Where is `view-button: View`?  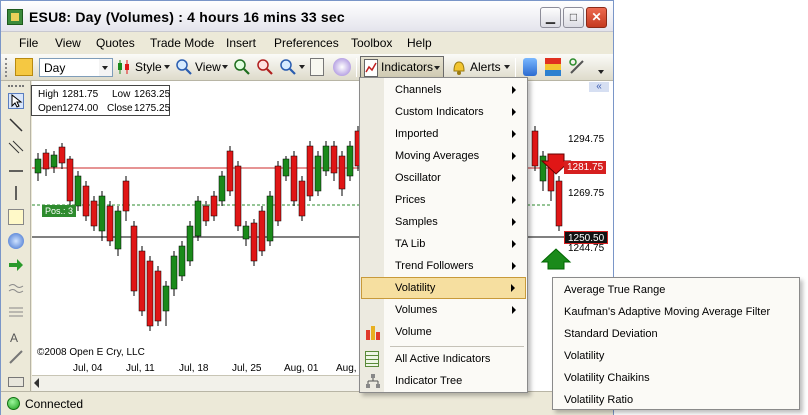 view-button: View is located at coordinates (208, 67).